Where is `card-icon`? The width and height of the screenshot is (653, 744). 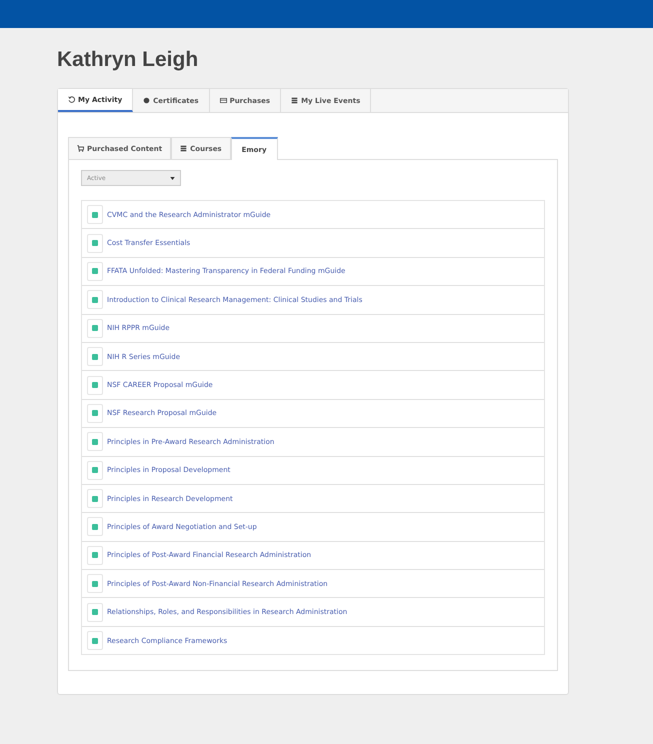
card-icon is located at coordinates (223, 100).